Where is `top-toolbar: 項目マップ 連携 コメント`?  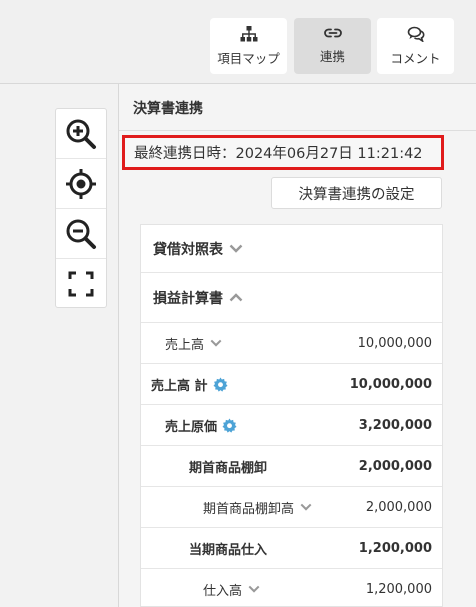
top-toolbar: 項目マップ 連携 コメント is located at coordinates (238, 42).